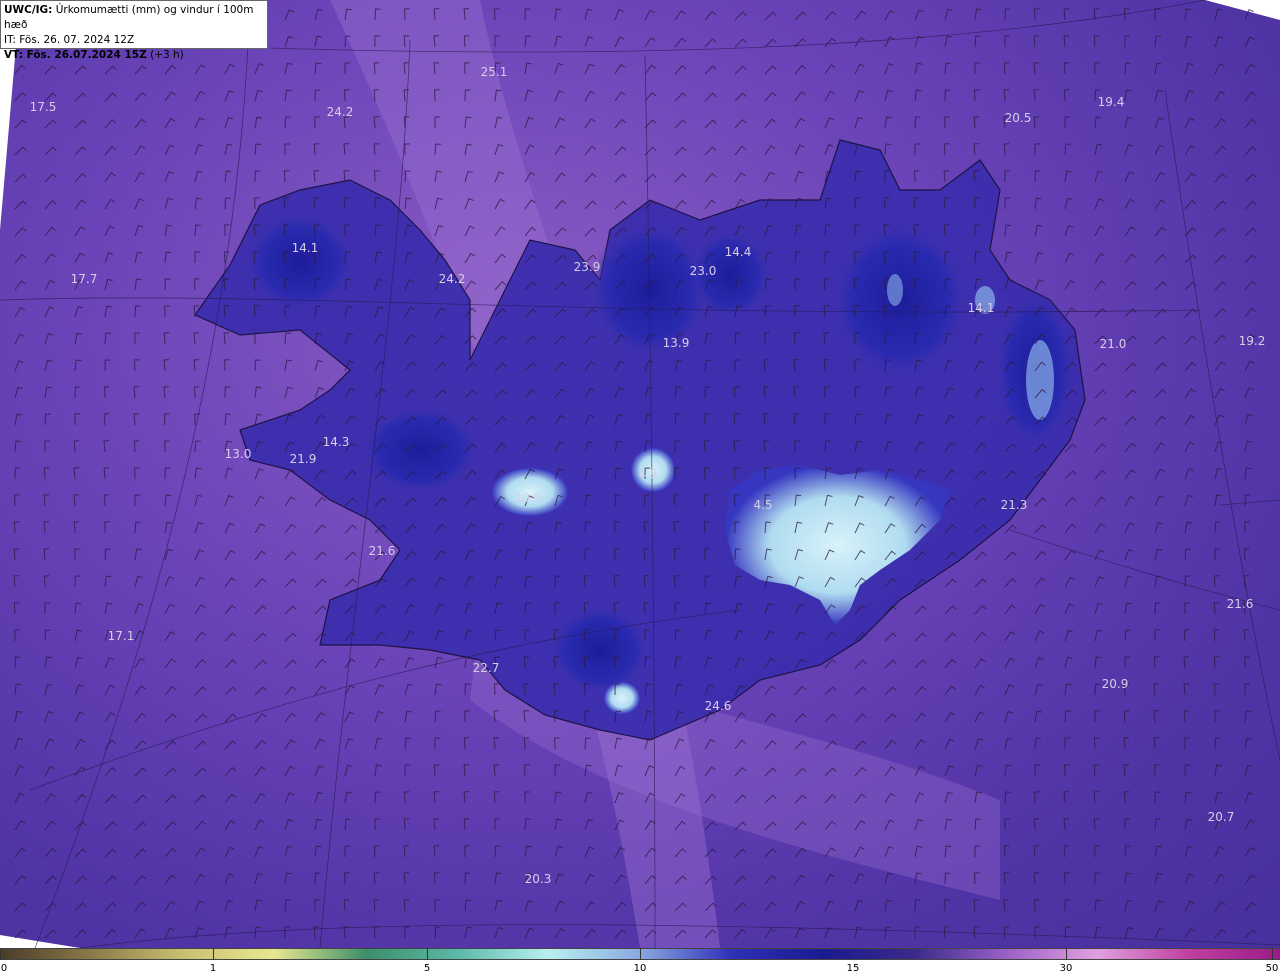 Image resolution: width=1280 pixels, height=978 pixels. What do you see at coordinates (622, 698) in the screenshot?
I see `myrdalsjokull-patch` at bounding box center [622, 698].